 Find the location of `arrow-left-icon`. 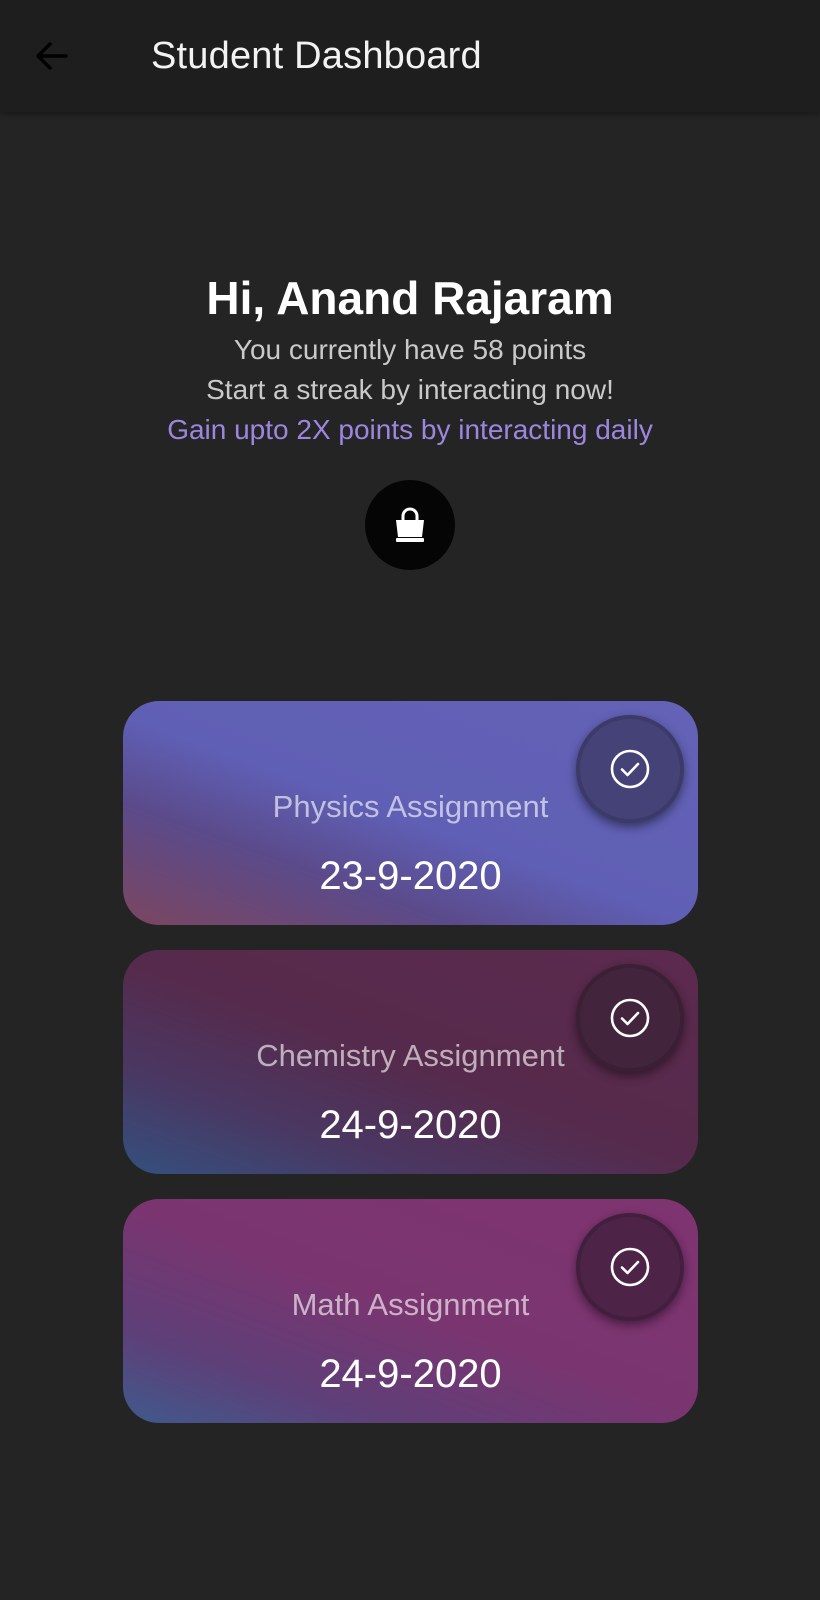

arrow-left-icon is located at coordinates (52, 56).